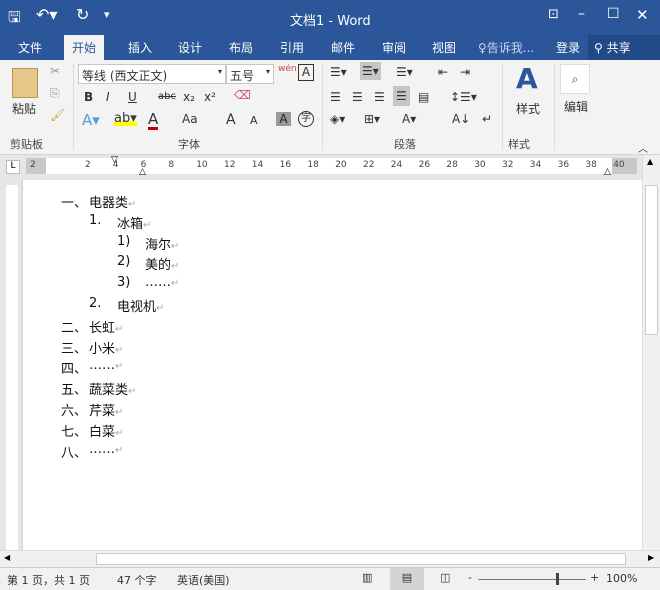 Image resolution: width=660 pixels, height=590 pixels. I want to click on list-item-text: 长虹↵, so click(106, 326).